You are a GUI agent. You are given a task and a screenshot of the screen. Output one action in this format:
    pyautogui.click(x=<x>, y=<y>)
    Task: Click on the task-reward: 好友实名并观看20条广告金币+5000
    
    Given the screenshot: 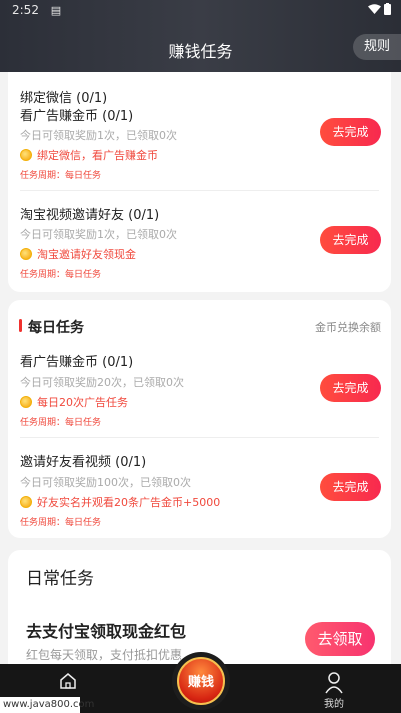 What is the action you would take?
    pyautogui.click(x=120, y=502)
    